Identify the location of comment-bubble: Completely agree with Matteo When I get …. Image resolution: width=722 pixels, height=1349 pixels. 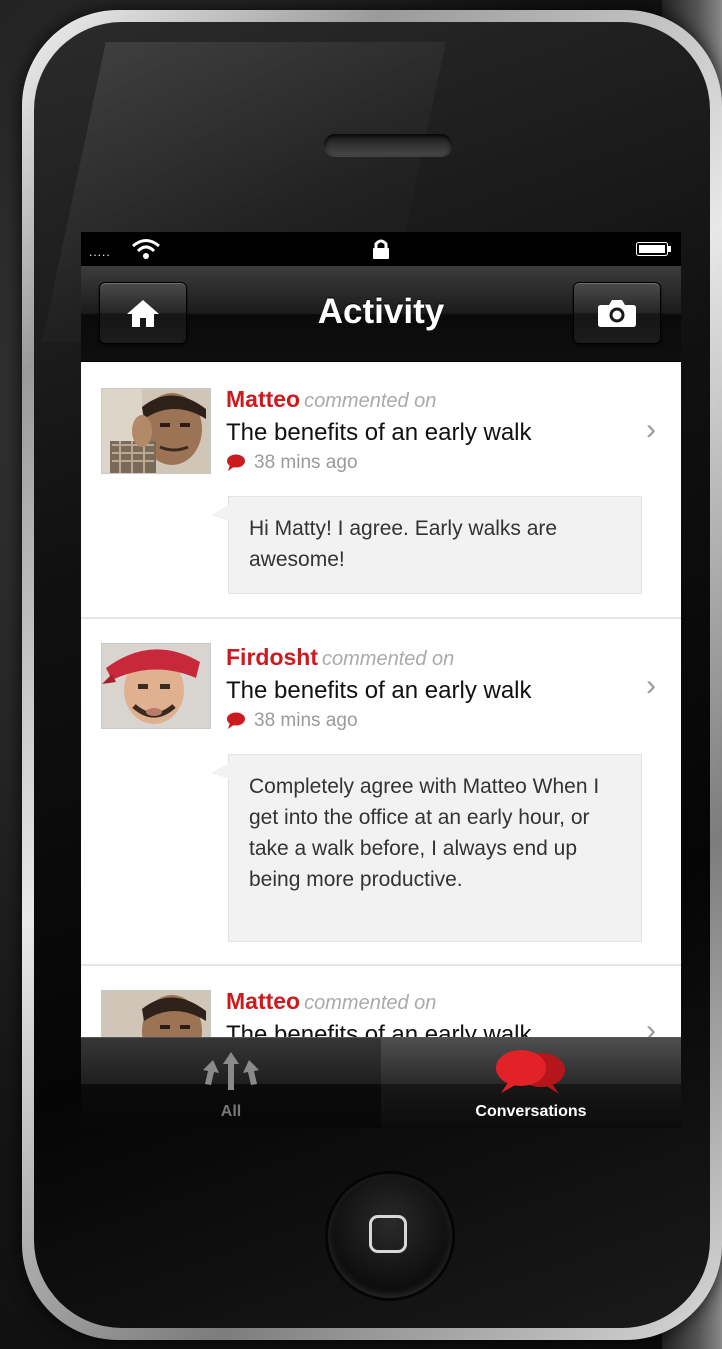
(426, 848).